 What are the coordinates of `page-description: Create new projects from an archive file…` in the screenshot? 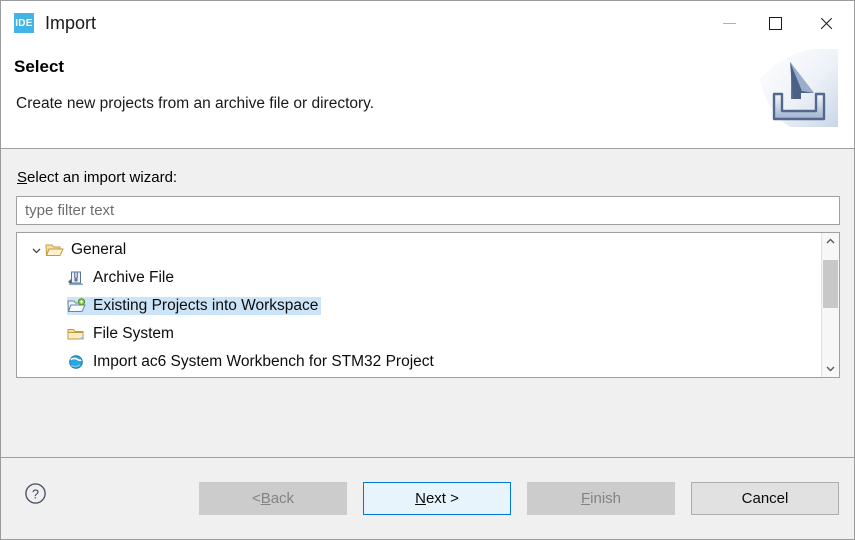 It's located at (195, 103).